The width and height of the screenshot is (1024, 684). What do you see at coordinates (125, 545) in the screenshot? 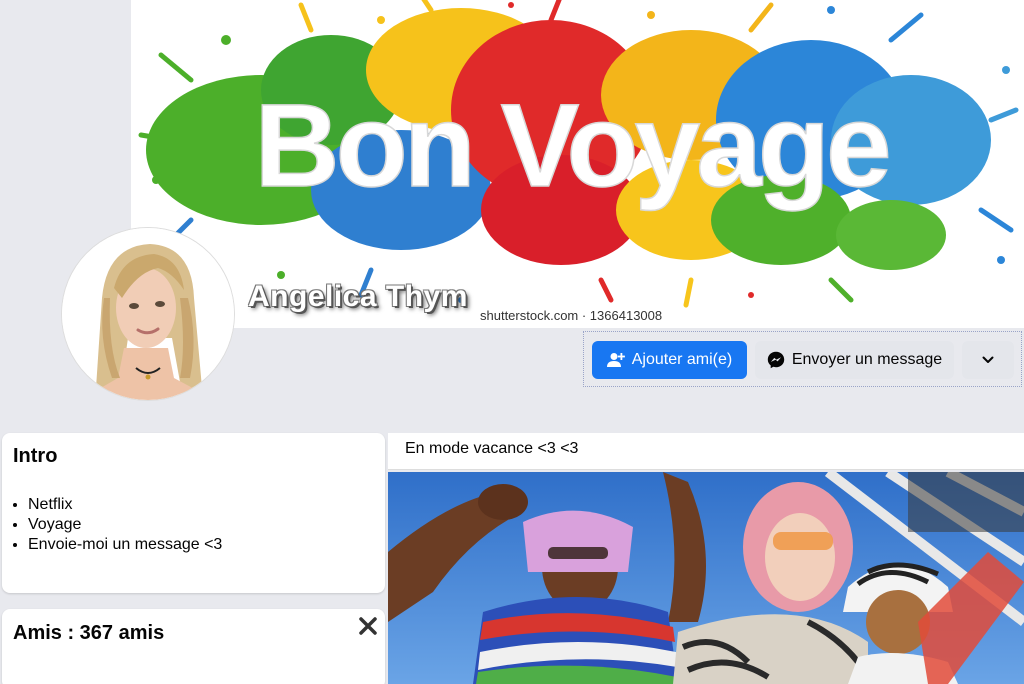
I see `intro-item: Envoie-moi un message <3` at bounding box center [125, 545].